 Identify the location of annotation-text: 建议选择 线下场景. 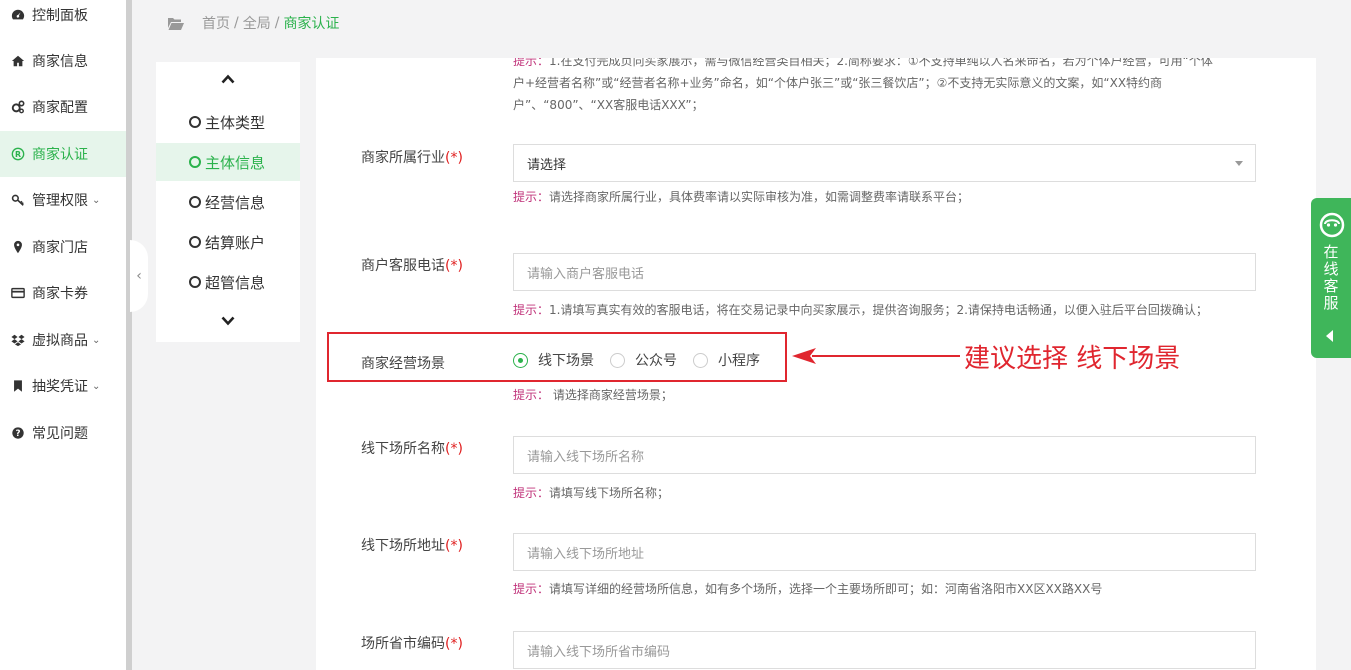
(1072, 359).